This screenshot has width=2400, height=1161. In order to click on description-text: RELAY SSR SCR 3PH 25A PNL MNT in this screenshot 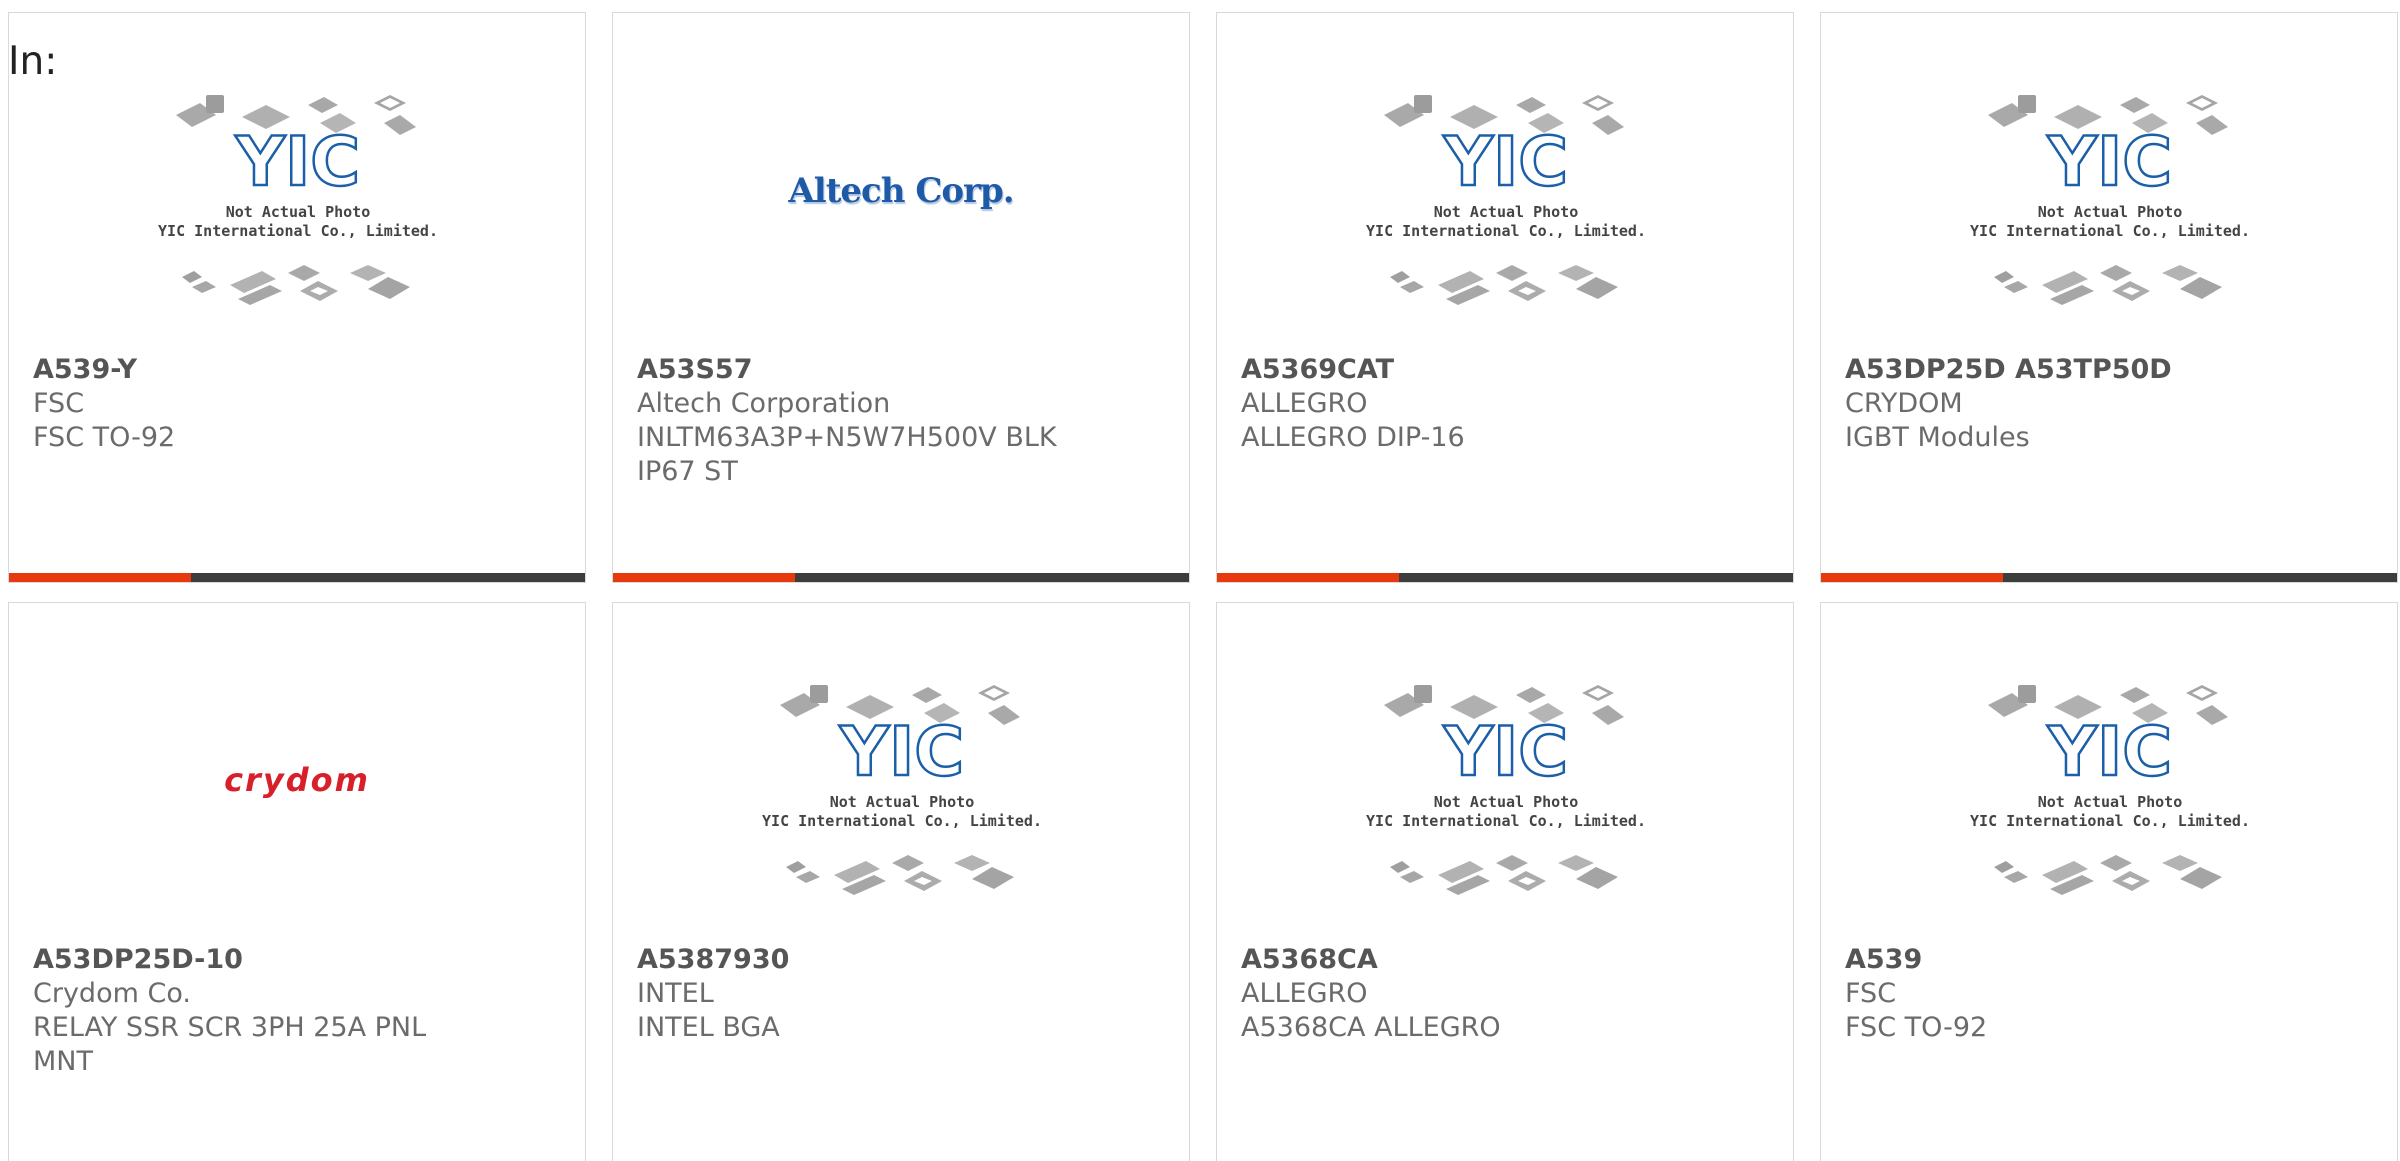, I will do `click(230, 1044)`.